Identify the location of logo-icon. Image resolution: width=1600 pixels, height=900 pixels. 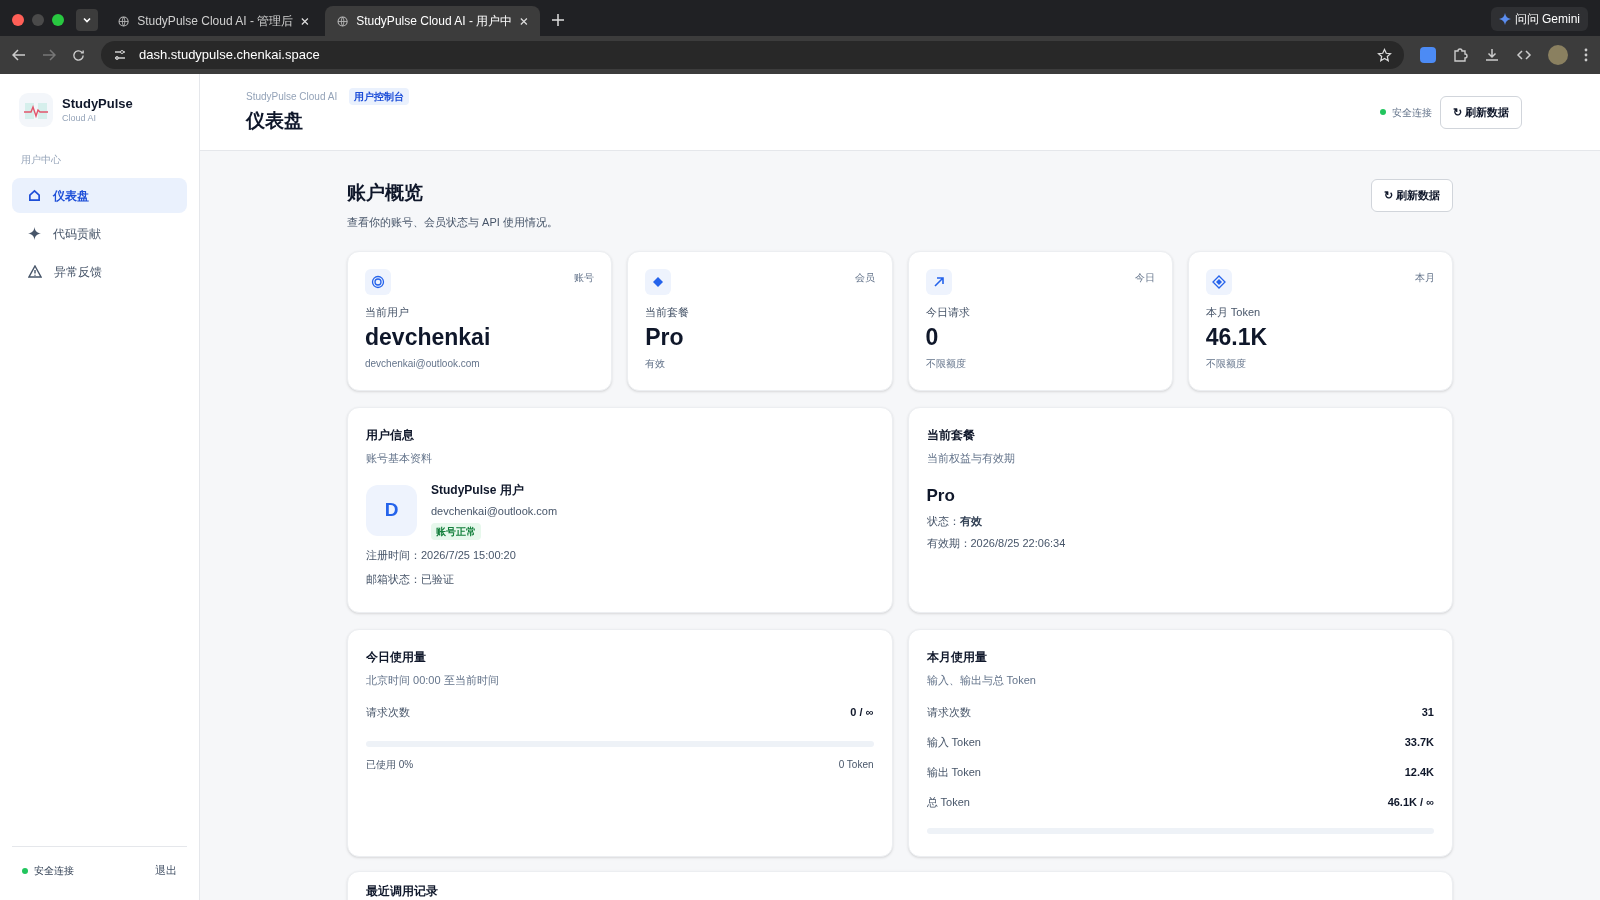
(36, 110).